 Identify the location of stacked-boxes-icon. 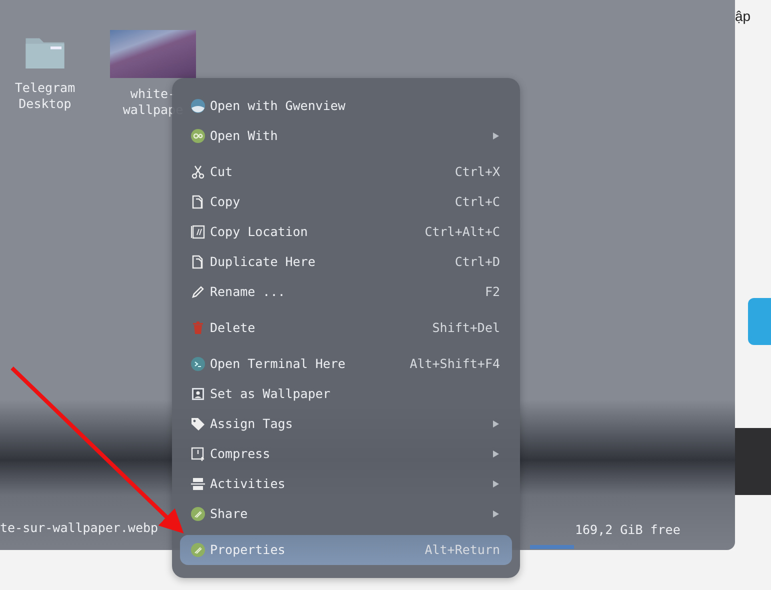
(198, 484).